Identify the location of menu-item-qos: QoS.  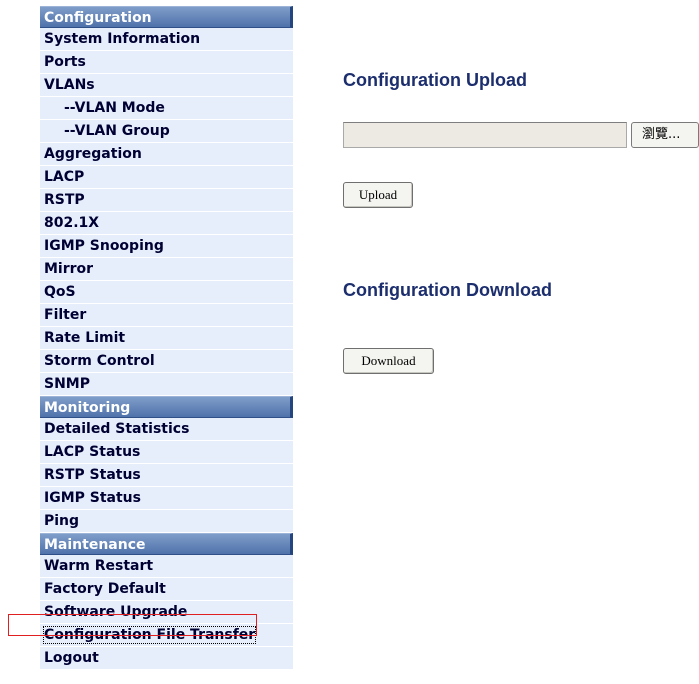
(166, 292).